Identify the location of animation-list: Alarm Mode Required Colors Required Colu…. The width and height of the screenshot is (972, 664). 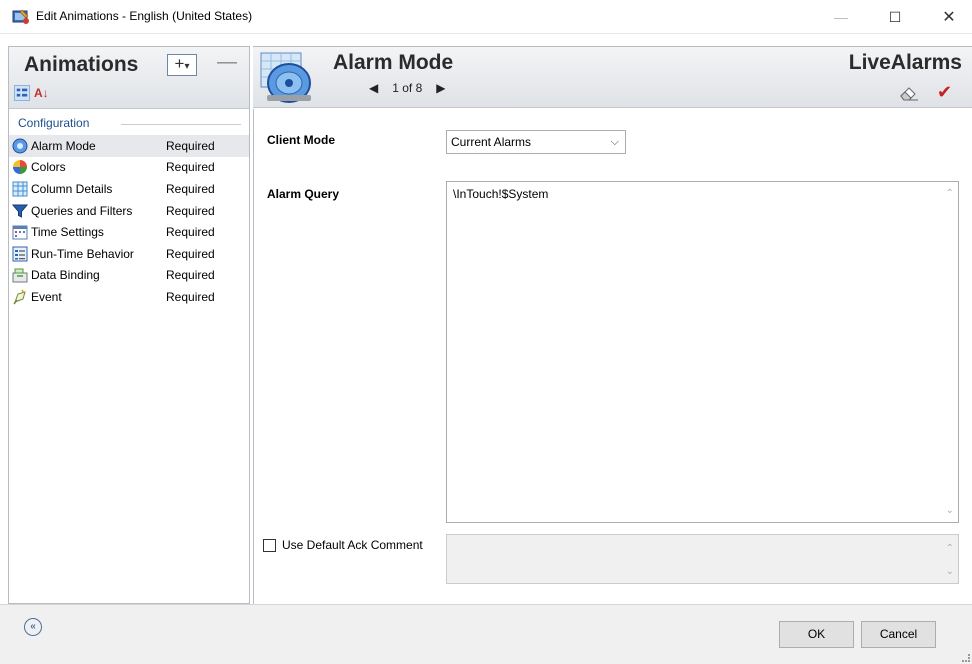
(129, 221).